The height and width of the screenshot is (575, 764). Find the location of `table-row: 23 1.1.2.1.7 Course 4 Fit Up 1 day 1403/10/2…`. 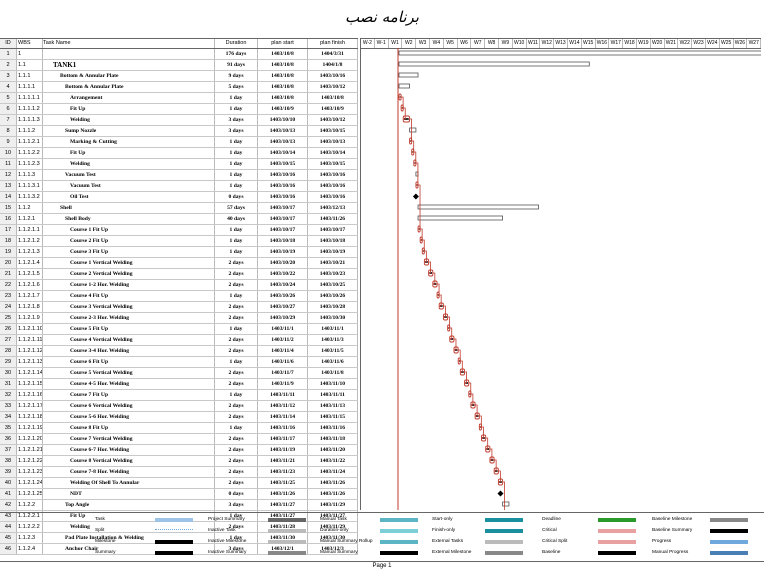

table-row: 23 1.1.2.1.7 Course 4 Fit Up 1 day 1403/10/2… is located at coordinates (179, 296).